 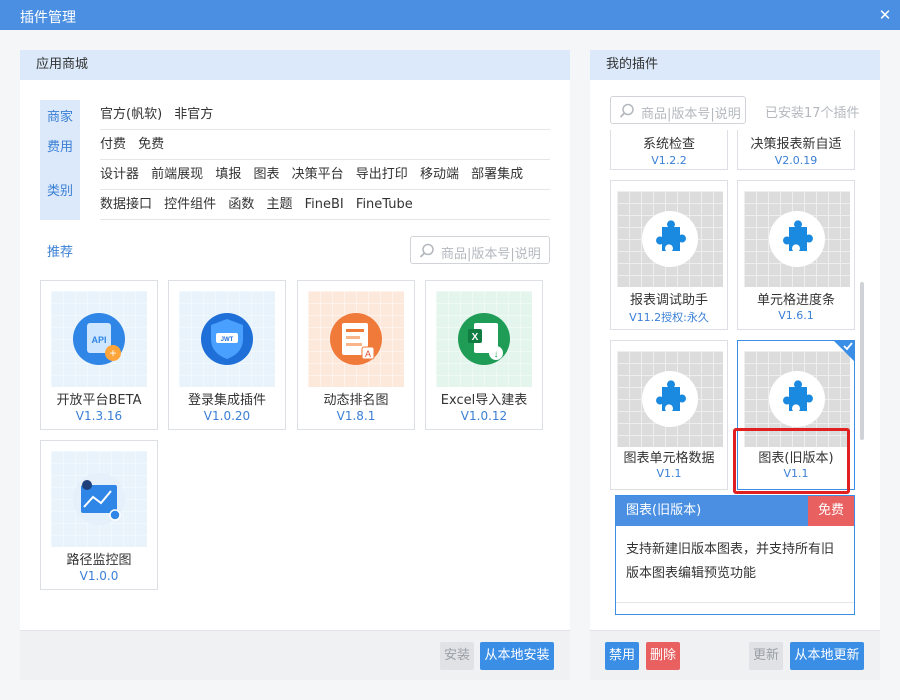 What do you see at coordinates (356, 416) in the screenshot?
I see `plugin-version: V1.8.1` at bounding box center [356, 416].